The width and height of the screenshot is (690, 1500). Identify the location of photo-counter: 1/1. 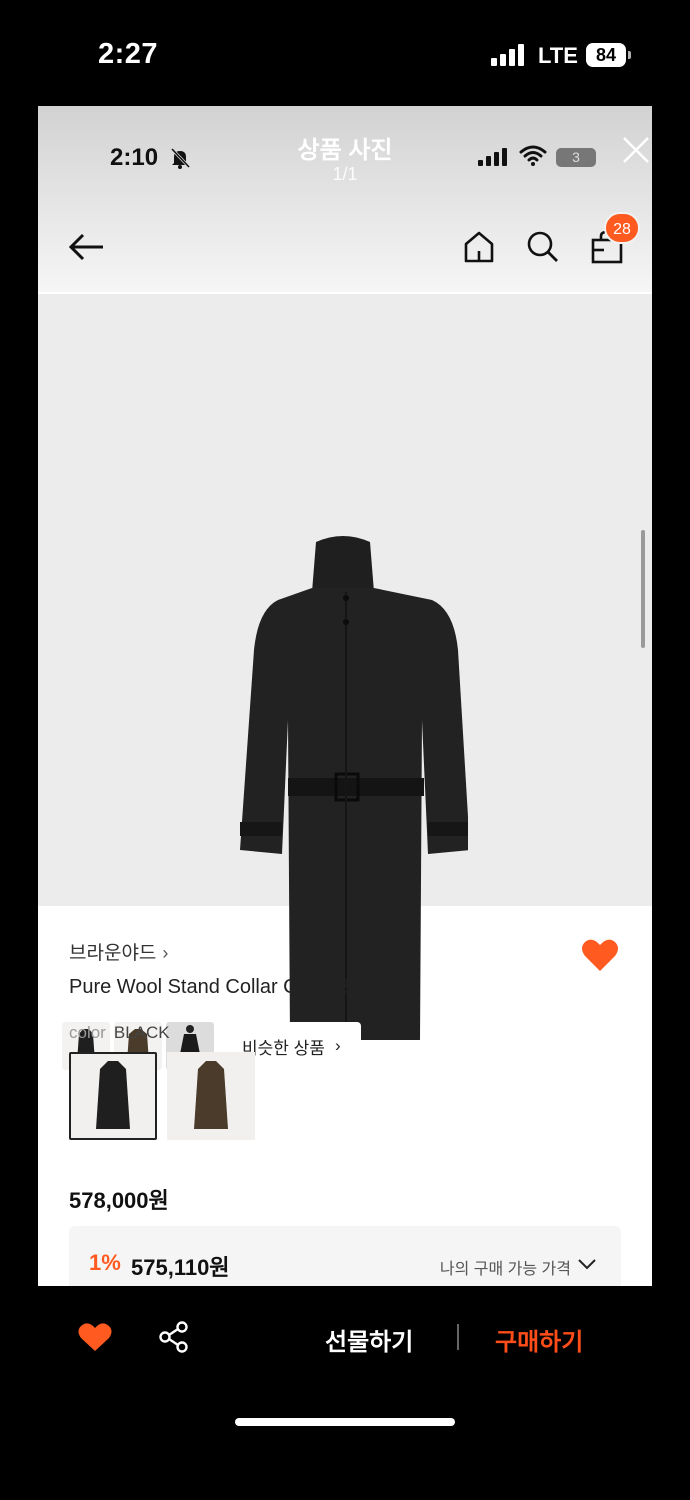
(345, 174).